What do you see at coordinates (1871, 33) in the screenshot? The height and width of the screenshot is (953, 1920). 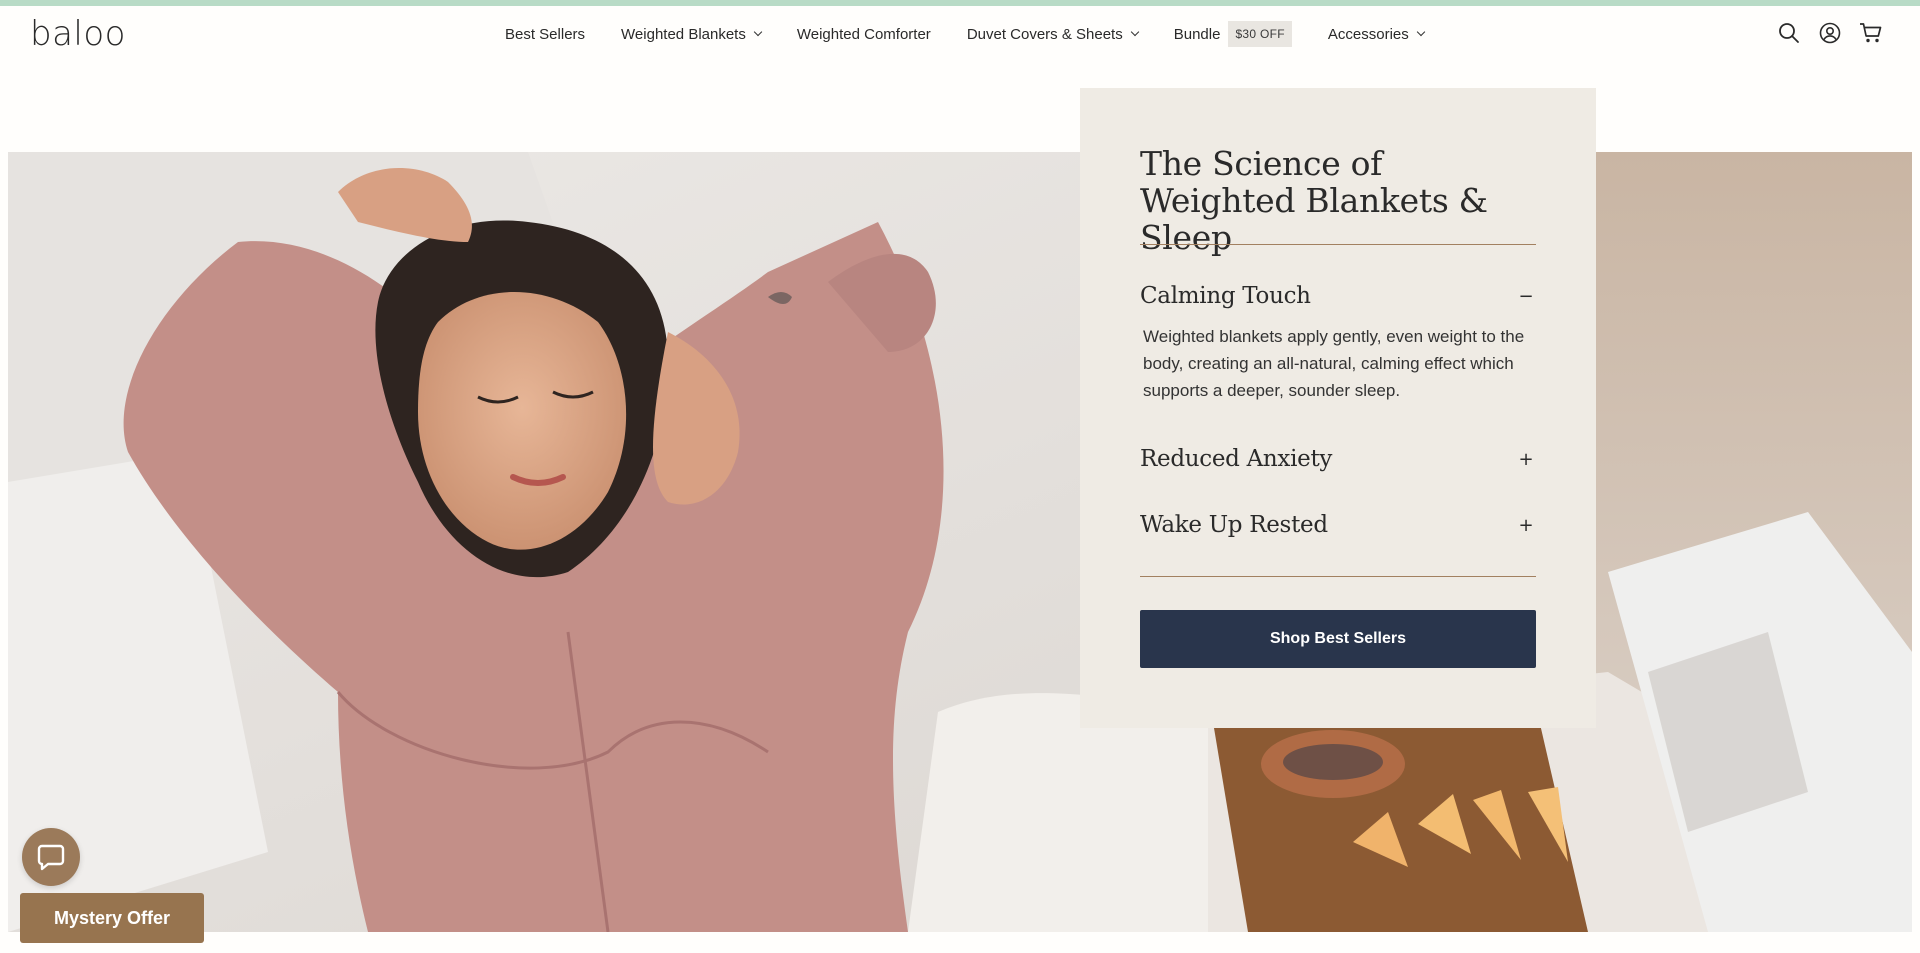 I see `cart-icon` at bounding box center [1871, 33].